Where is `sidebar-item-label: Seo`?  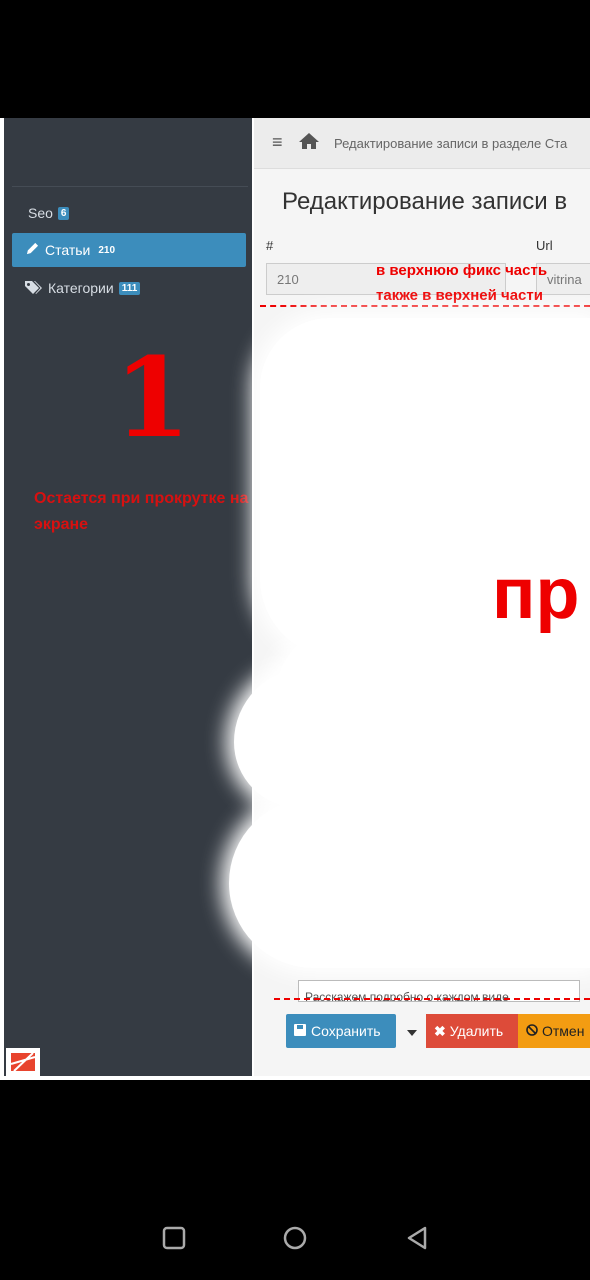 sidebar-item-label: Seo is located at coordinates (40, 213).